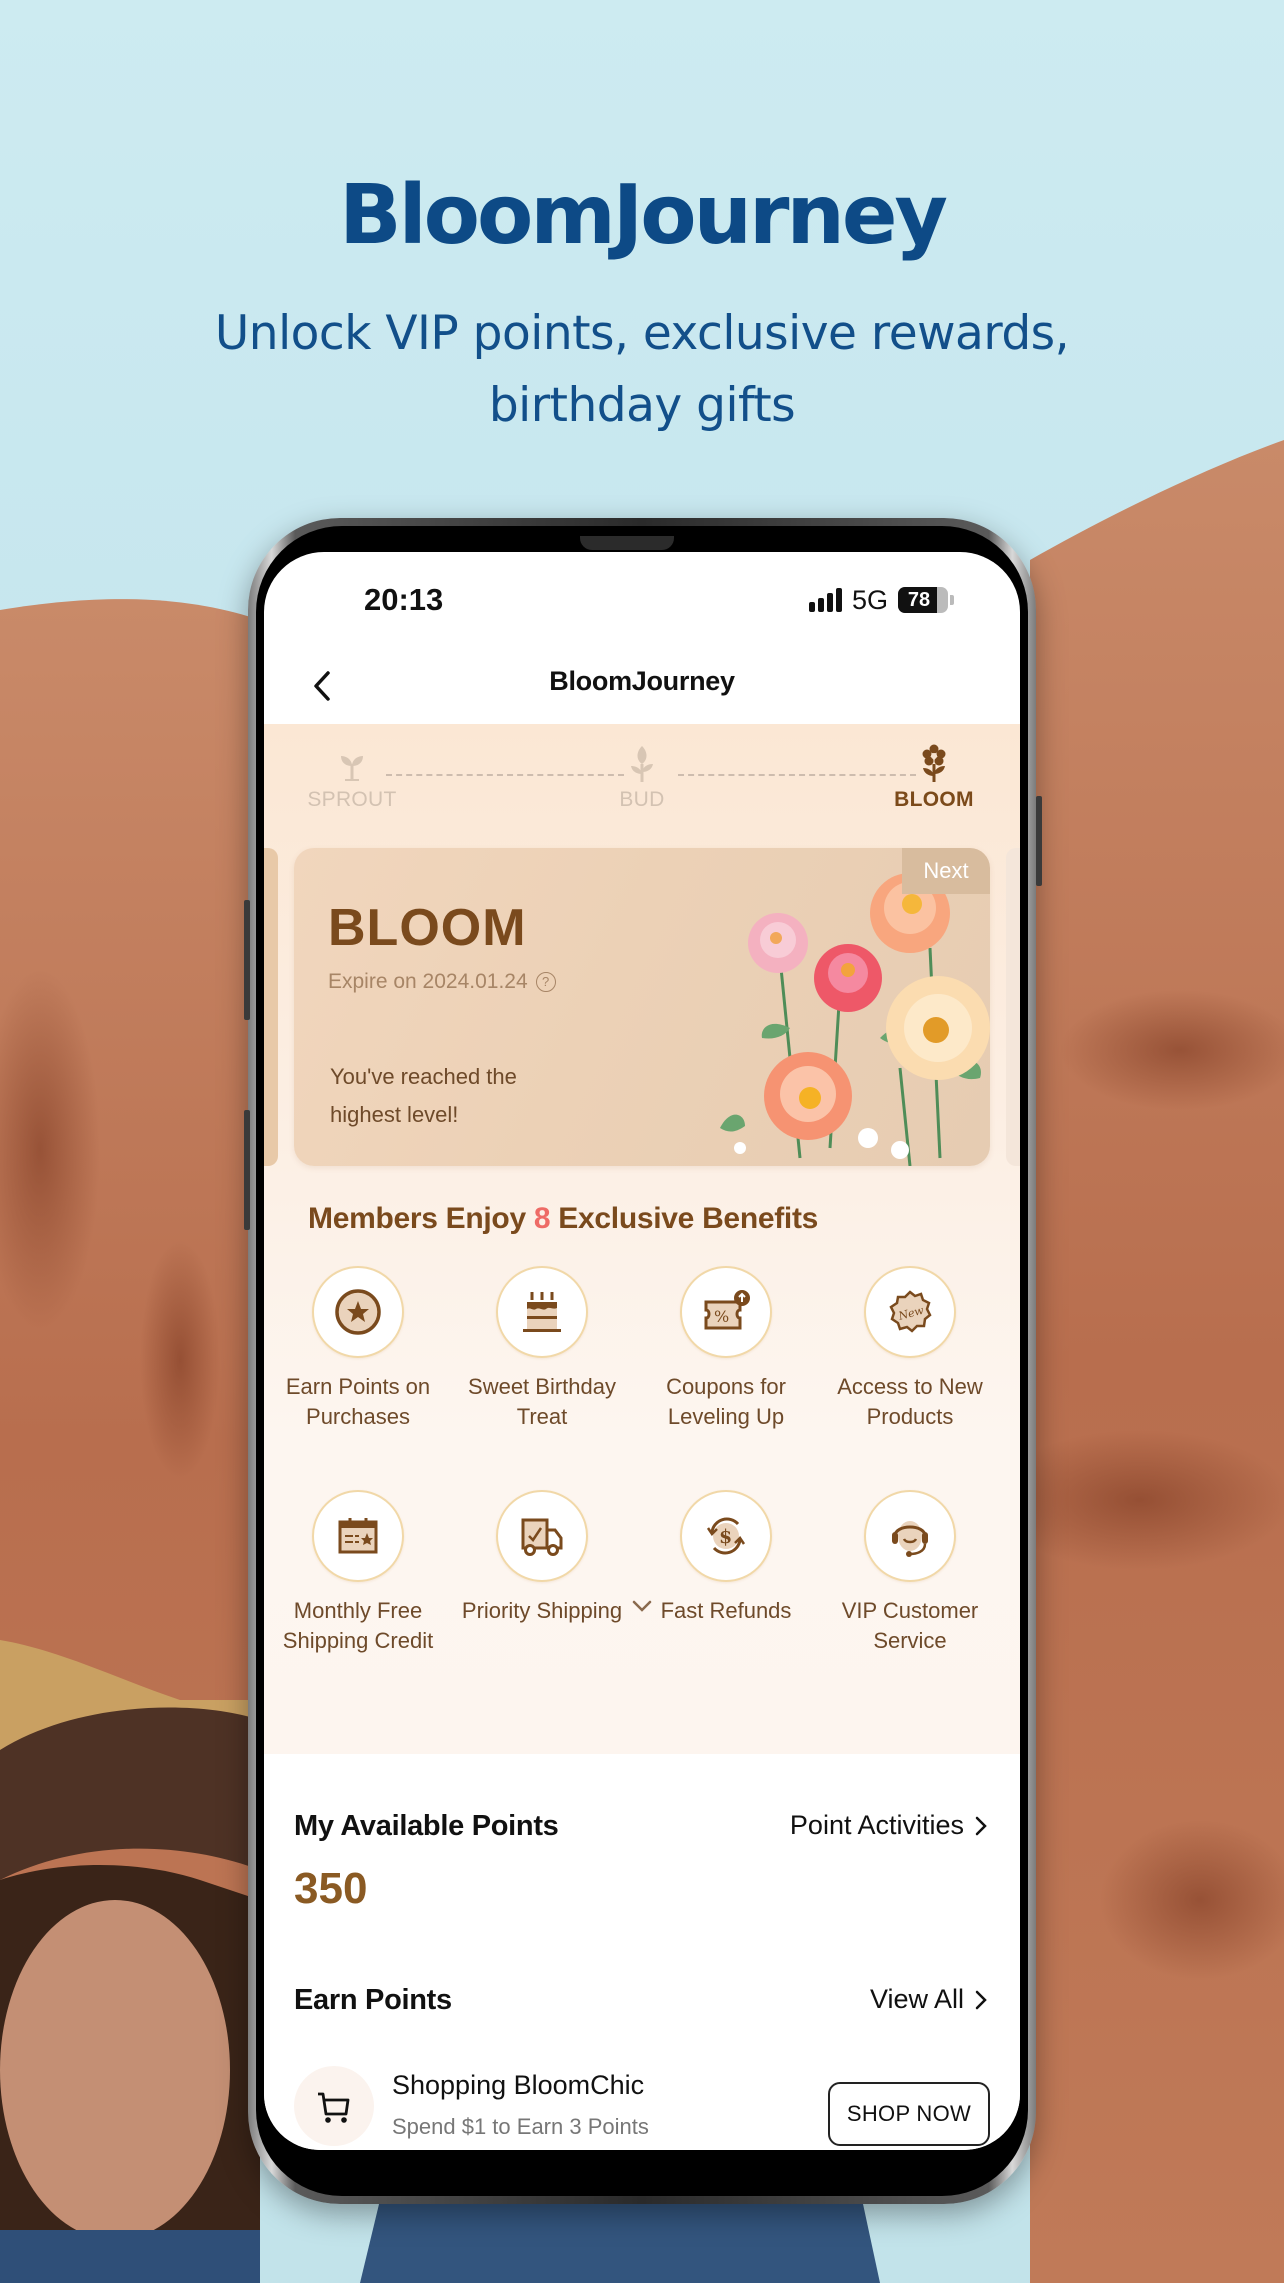 This screenshot has width=1284, height=2283. I want to click on point-activities-label: Point Activities, so click(876, 1825).